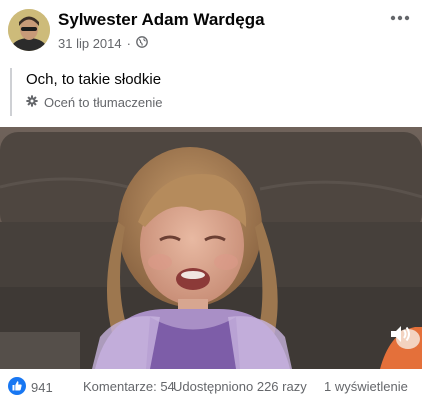 The image size is (422, 401). Describe the element at coordinates (94, 79) in the screenshot. I see `post-text: Och, to takie słodkie` at that location.